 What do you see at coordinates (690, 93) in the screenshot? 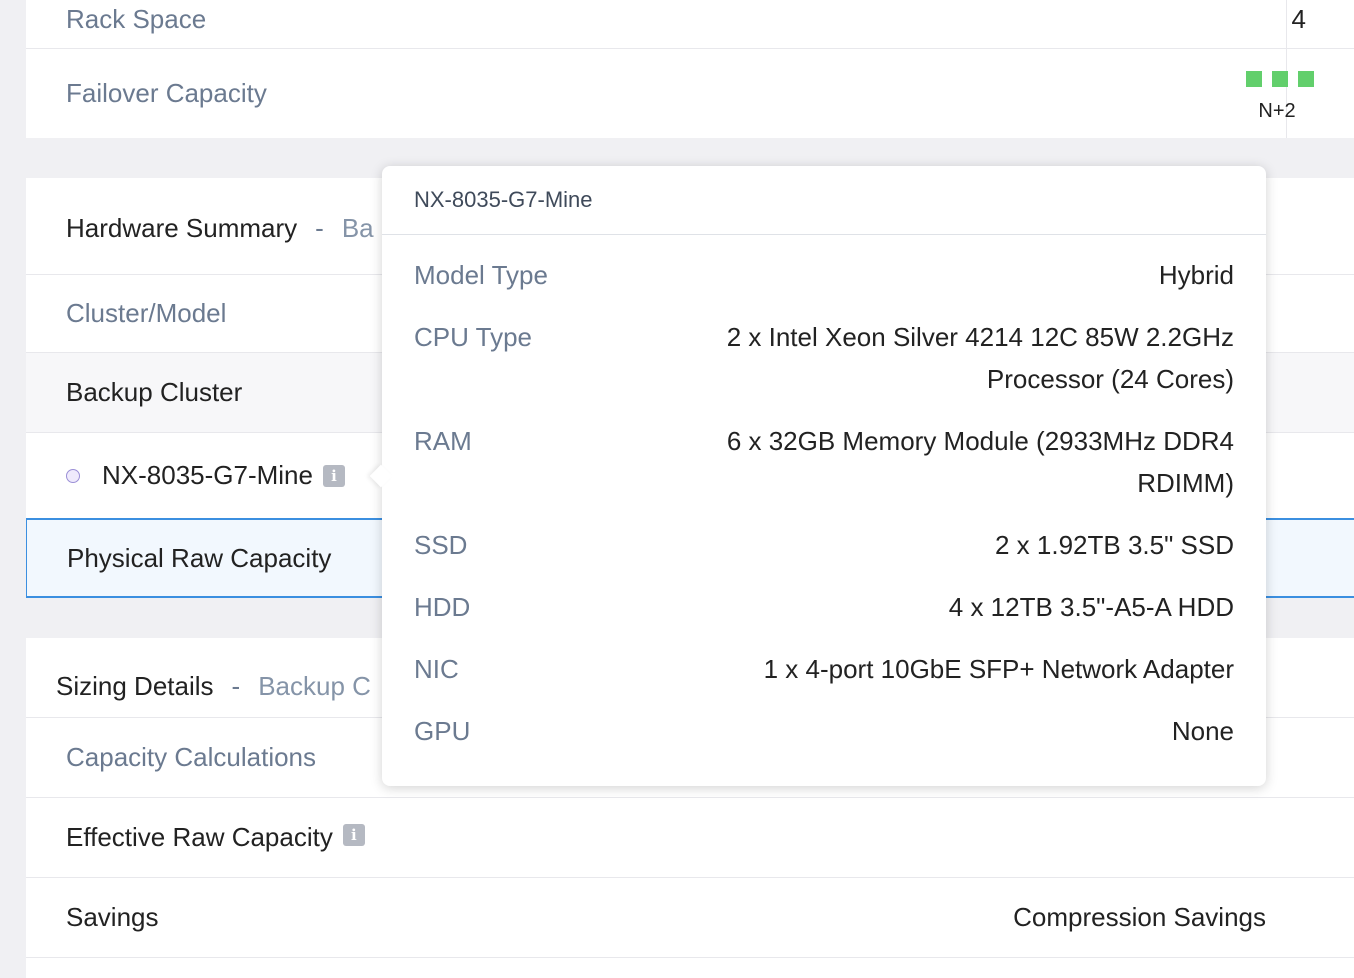
I see `failover-capacity-row: Failover Capacity N+2` at bounding box center [690, 93].